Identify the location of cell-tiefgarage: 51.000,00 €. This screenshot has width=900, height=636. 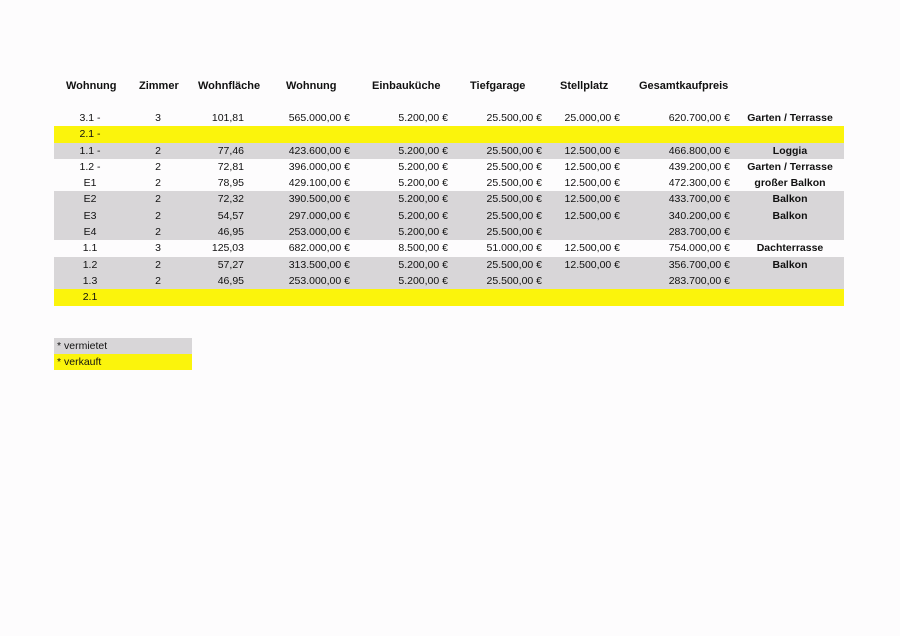
(514, 248).